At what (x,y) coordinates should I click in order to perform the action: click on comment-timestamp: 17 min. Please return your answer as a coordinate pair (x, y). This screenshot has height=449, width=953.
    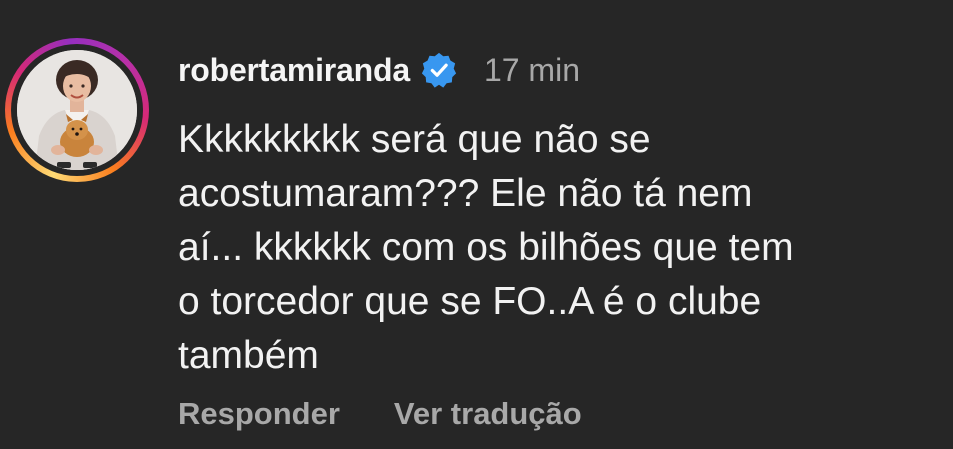
    Looking at the image, I should click on (531, 69).